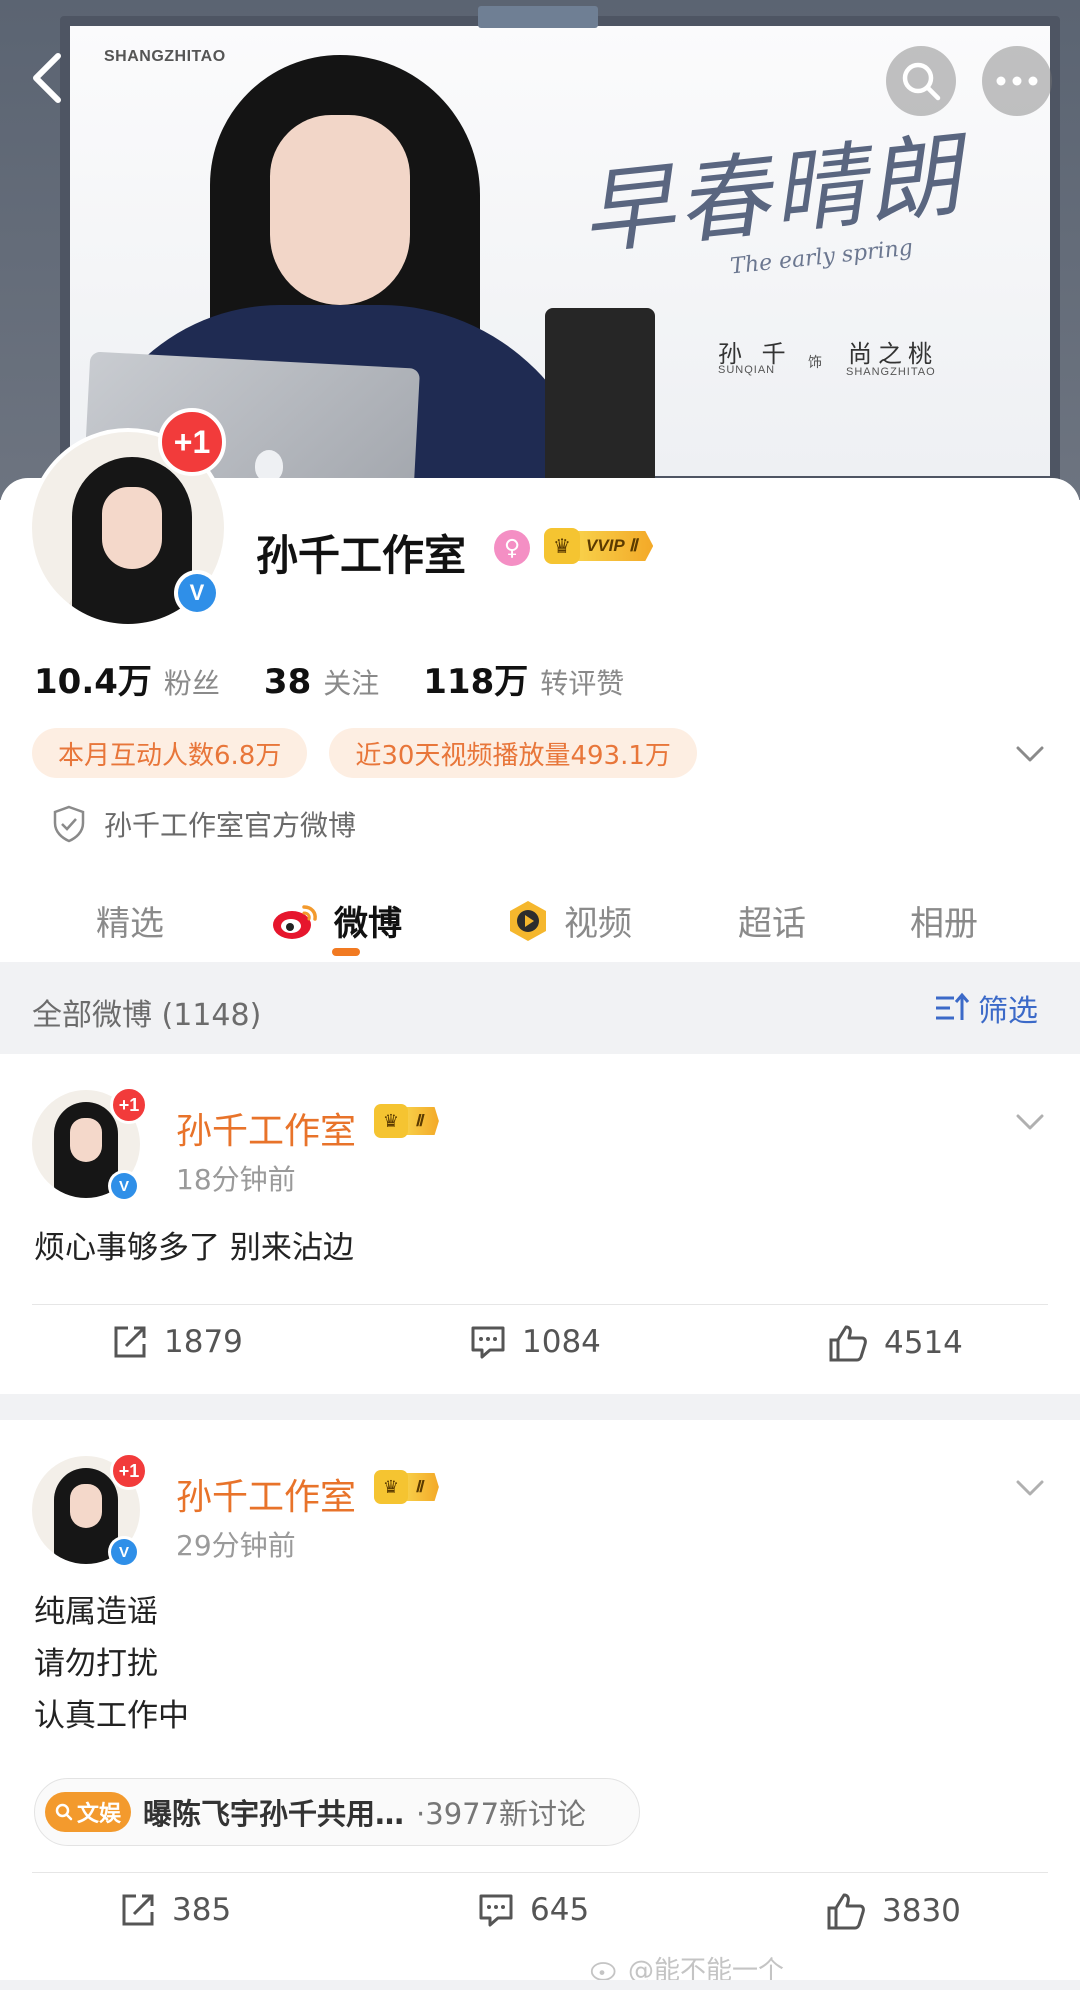 The height and width of the screenshot is (1990, 1080). I want to click on verified-badge: V, so click(197, 593).